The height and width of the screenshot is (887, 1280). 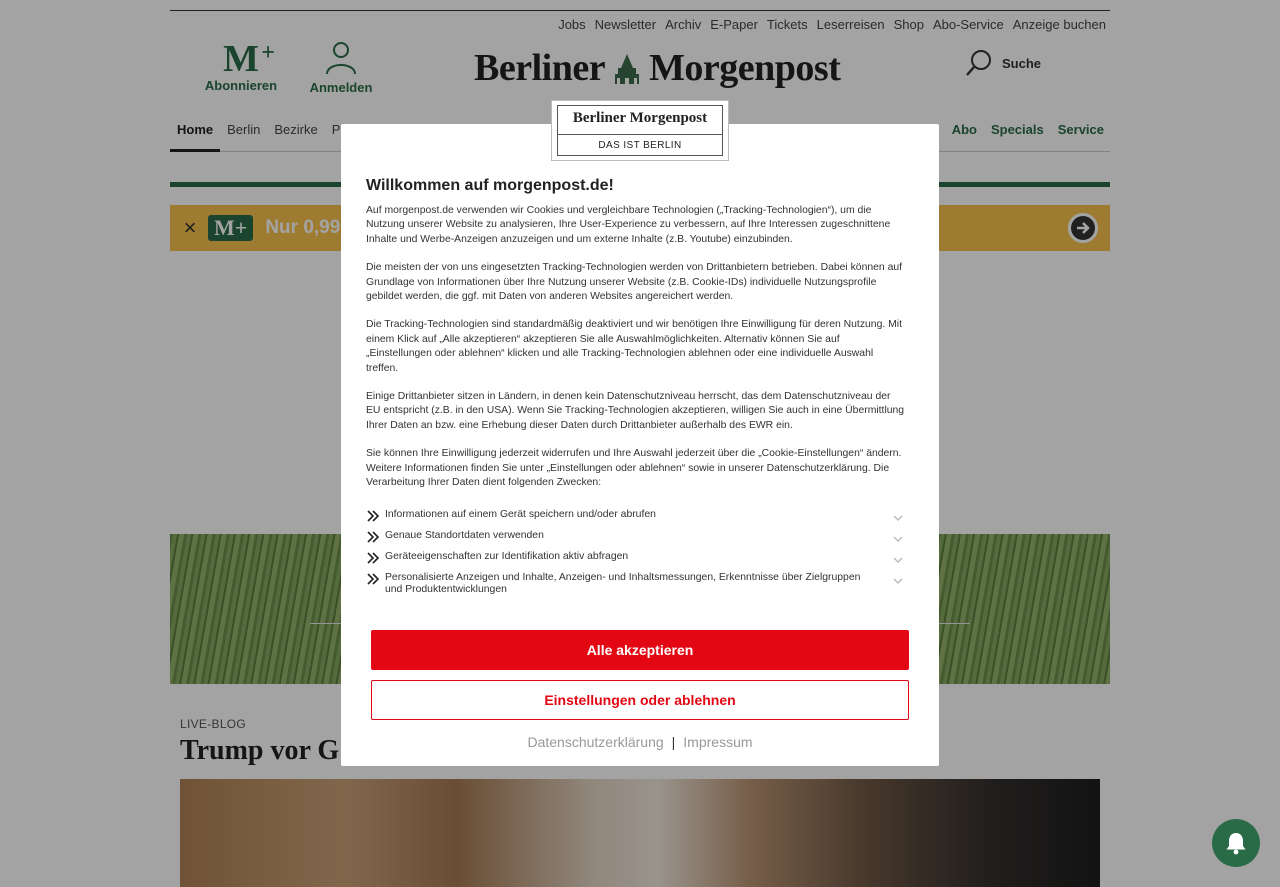 What do you see at coordinates (636, 540) in the screenshot?
I see `purpose-item: Genaue Standortdaten verwenden` at bounding box center [636, 540].